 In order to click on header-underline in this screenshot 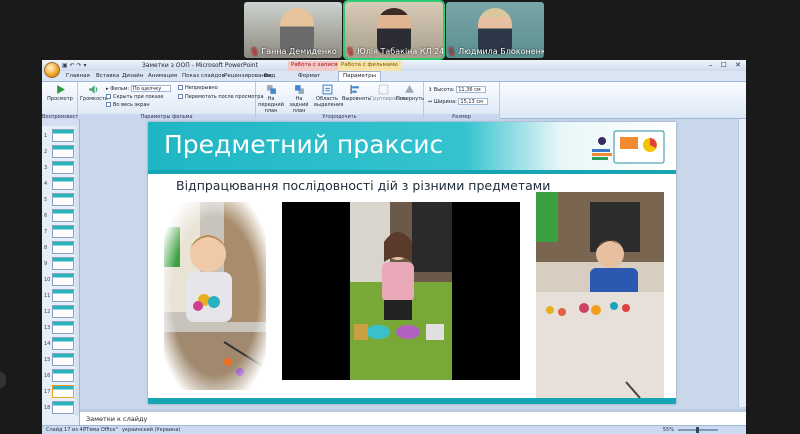, I will do `click(412, 172)`.